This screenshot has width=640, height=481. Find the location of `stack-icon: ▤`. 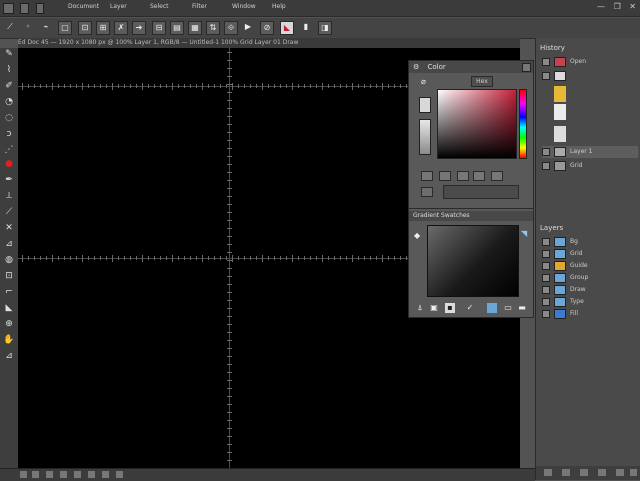

stack-icon: ▤ is located at coordinates (177, 28).